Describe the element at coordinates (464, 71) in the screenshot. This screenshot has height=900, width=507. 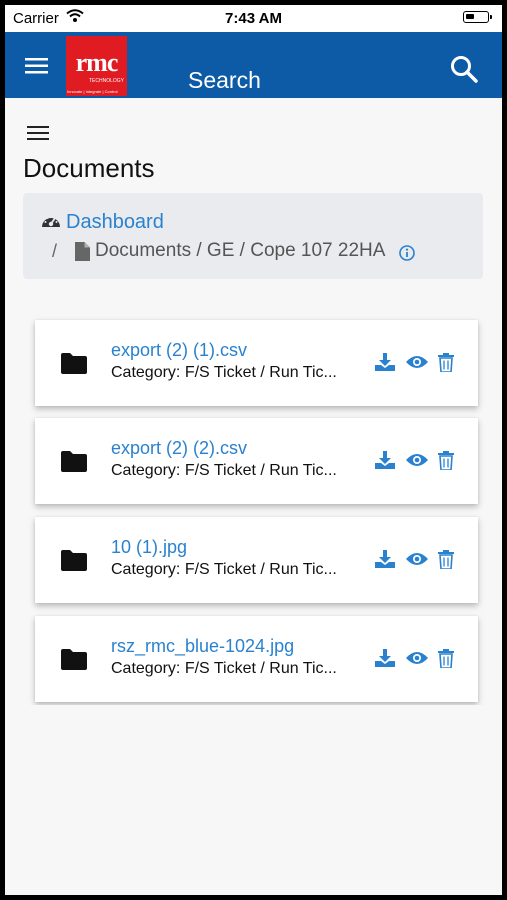
I see `search-icon` at that location.